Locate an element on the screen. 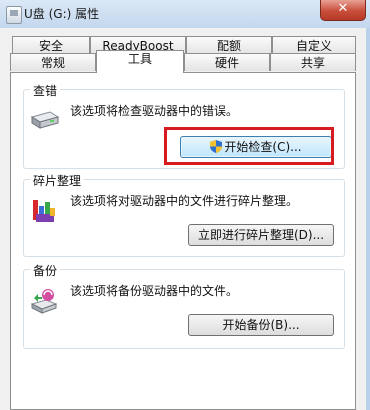 This screenshot has height=410, width=370. tab-label: 共享 is located at coordinates (312, 63).